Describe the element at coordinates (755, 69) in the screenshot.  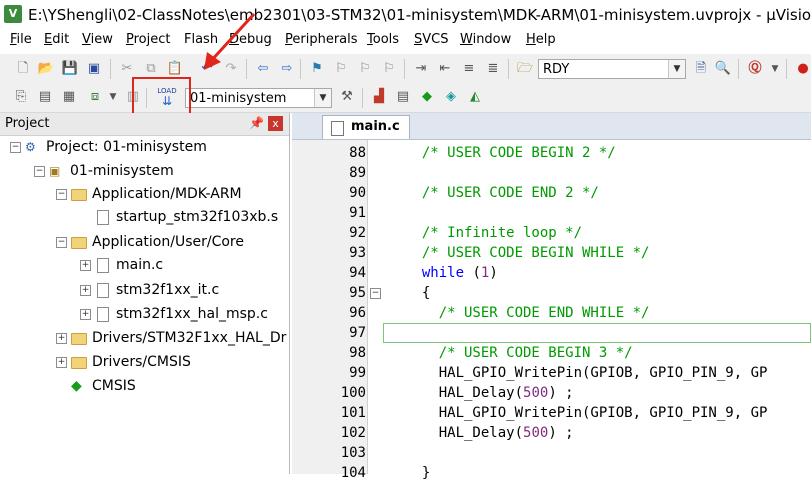
I see `debug-session-icon: Ⓠ` at that location.